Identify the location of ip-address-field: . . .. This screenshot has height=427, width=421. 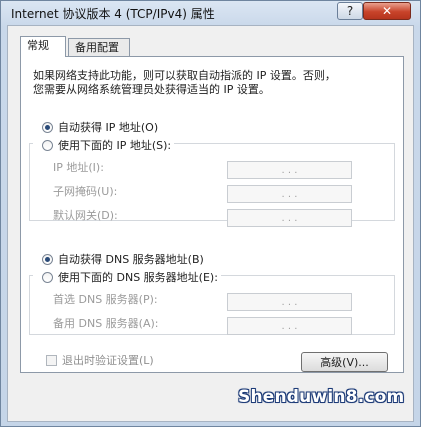
(289, 170).